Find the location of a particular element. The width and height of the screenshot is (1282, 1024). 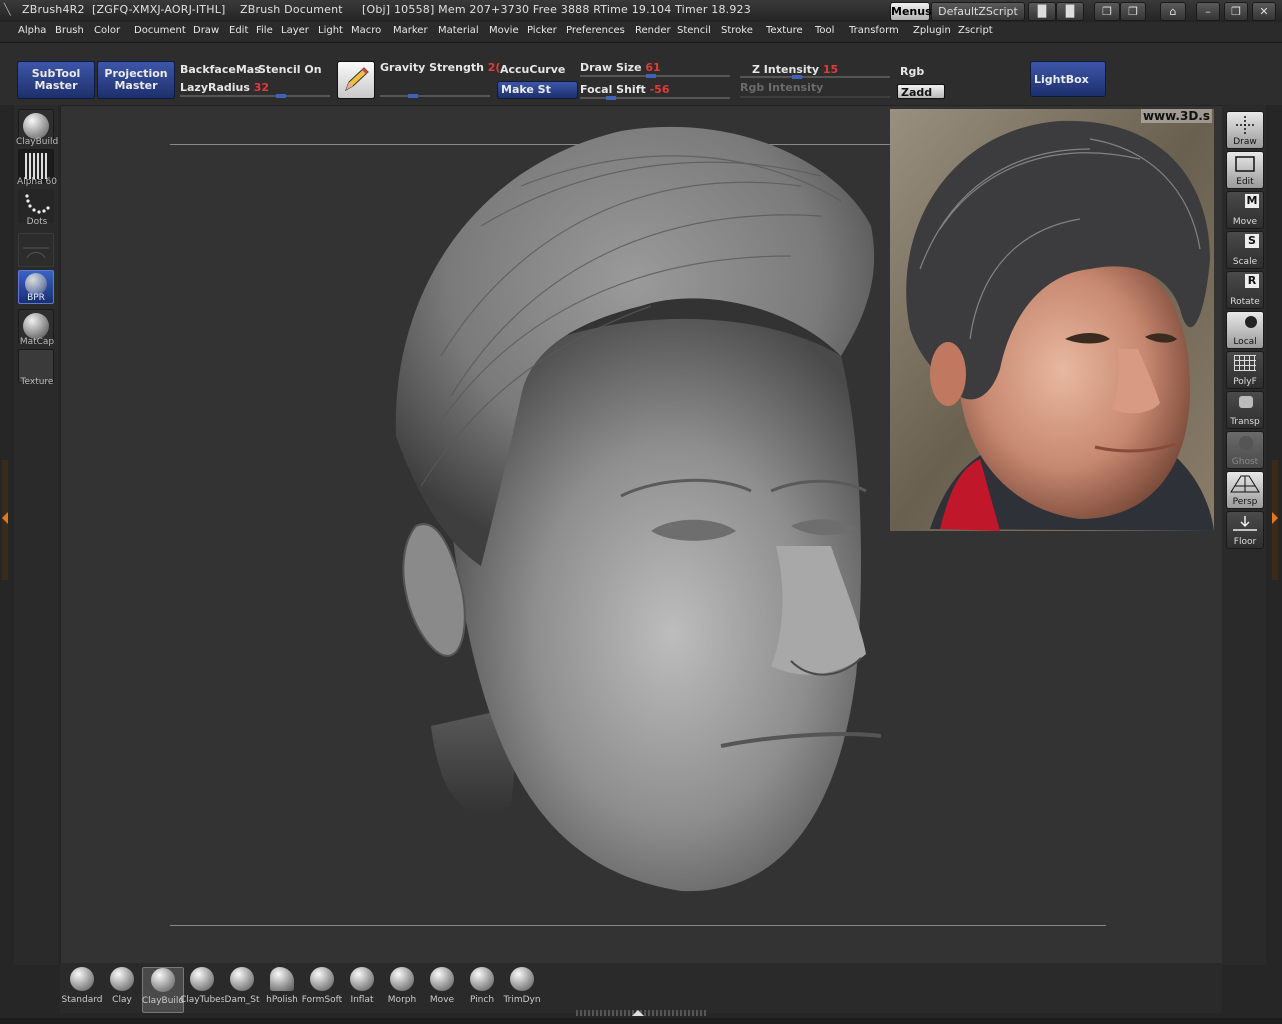

menu-file: File is located at coordinates (264, 30).